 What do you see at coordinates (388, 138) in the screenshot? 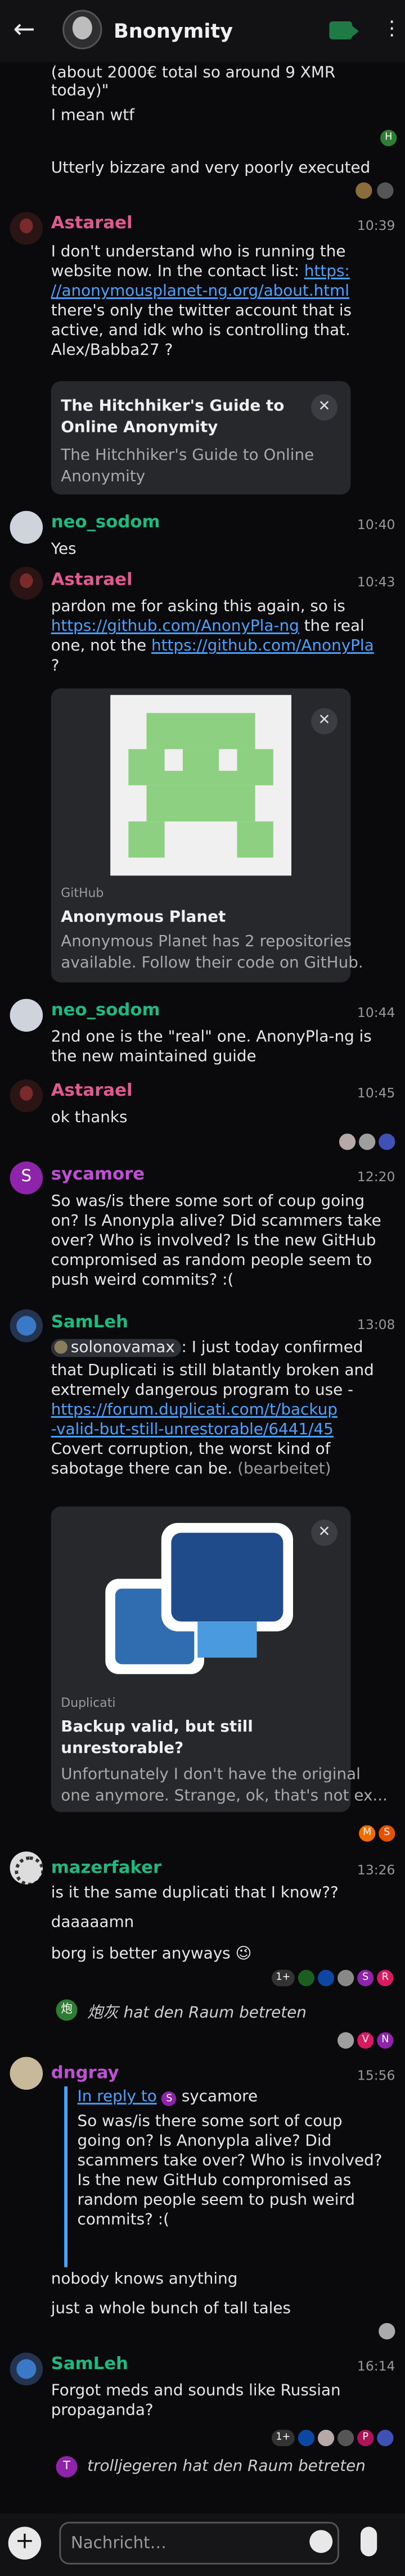
I see `read-receipt-avatar: H` at bounding box center [388, 138].